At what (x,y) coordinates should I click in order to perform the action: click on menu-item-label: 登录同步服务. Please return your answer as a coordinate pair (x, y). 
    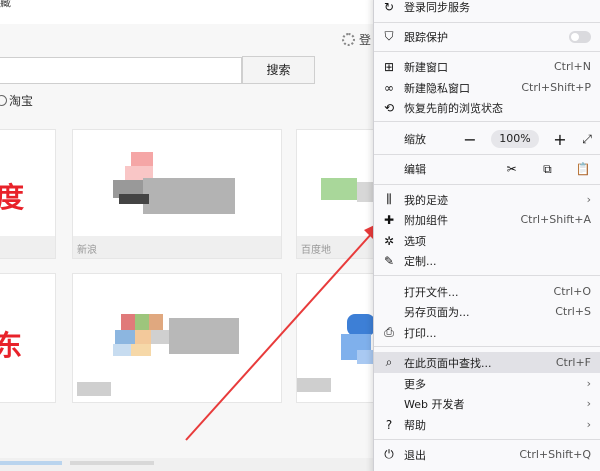
    Looking at the image, I should click on (437, 7).